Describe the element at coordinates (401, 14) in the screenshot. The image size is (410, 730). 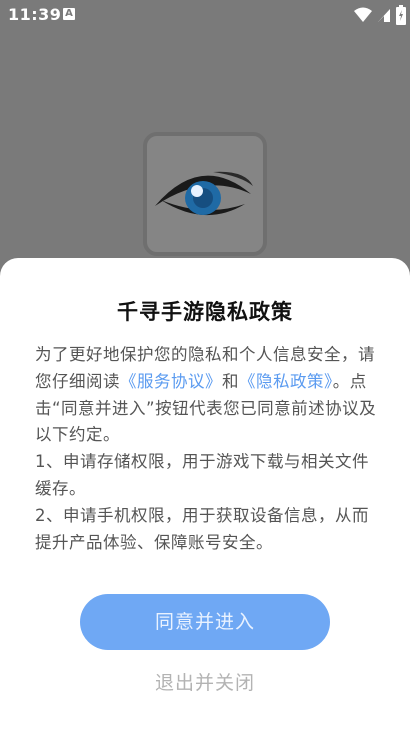
I see `battery-icon` at that location.